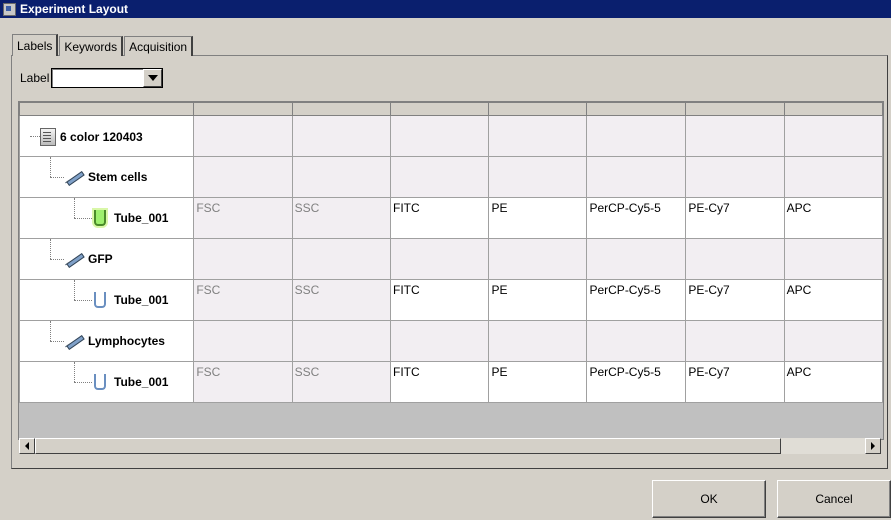 The width and height of the screenshot is (891, 520). I want to click on horizontal-scrollbar, so click(450, 446).